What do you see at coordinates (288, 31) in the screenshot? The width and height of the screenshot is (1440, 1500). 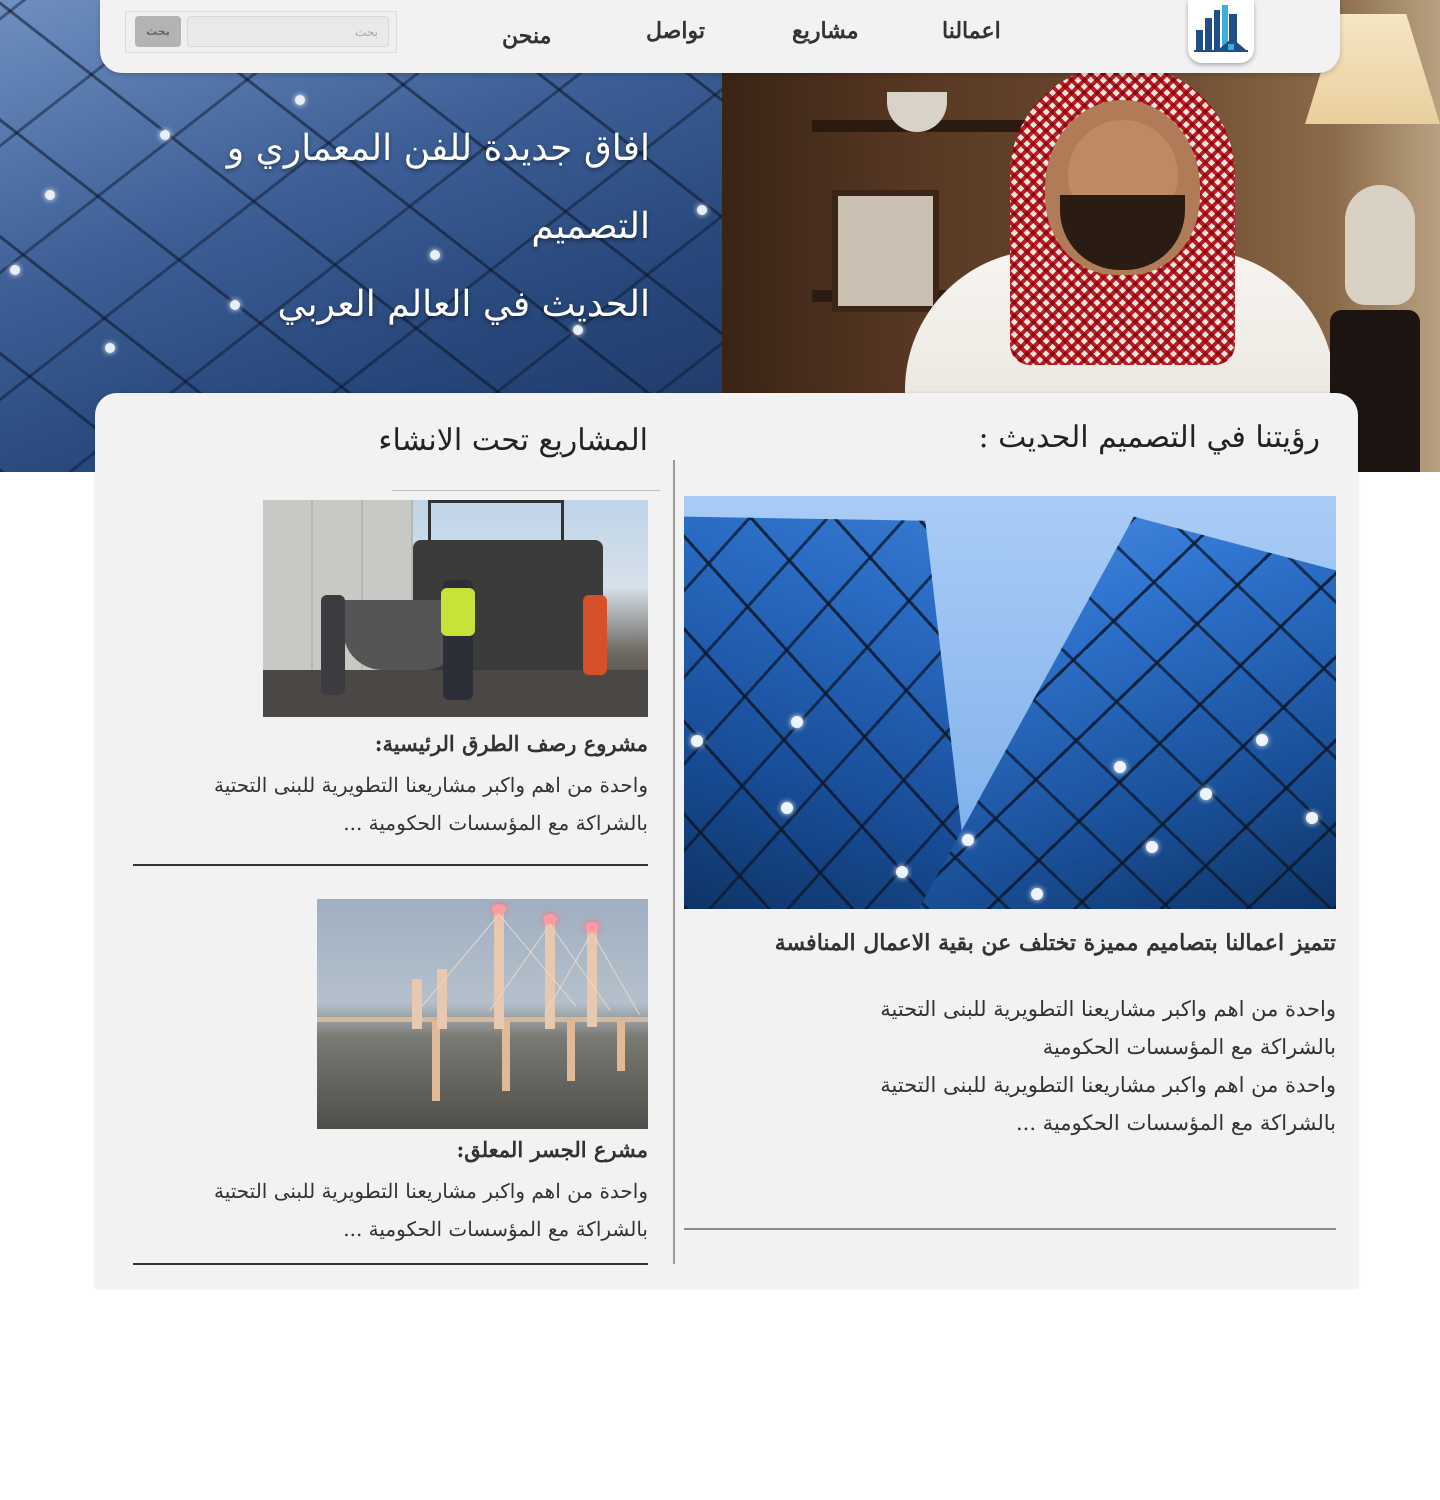 I see `search-input` at bounding box center [288, 31].